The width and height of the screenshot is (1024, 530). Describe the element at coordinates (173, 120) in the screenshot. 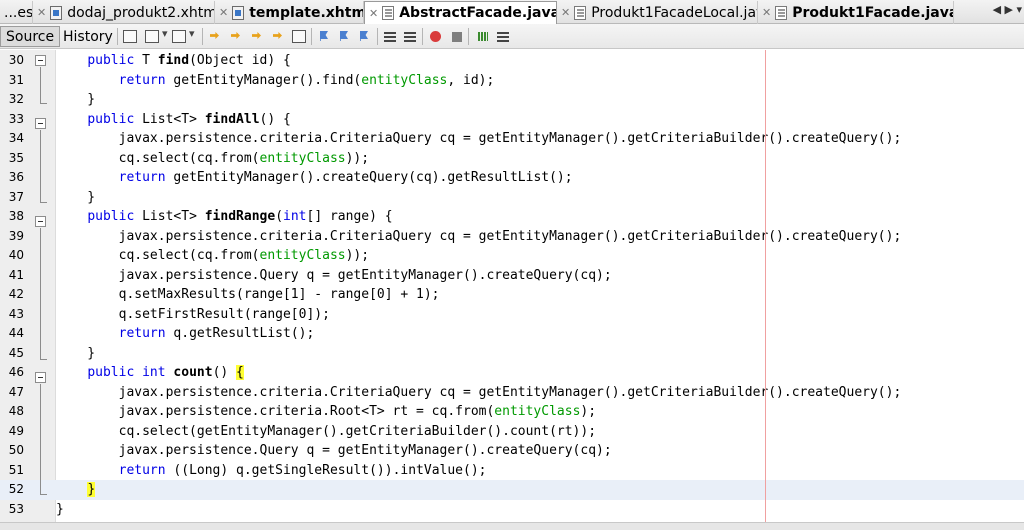

I see `code-text: public List<T> findAll() {` at that location.